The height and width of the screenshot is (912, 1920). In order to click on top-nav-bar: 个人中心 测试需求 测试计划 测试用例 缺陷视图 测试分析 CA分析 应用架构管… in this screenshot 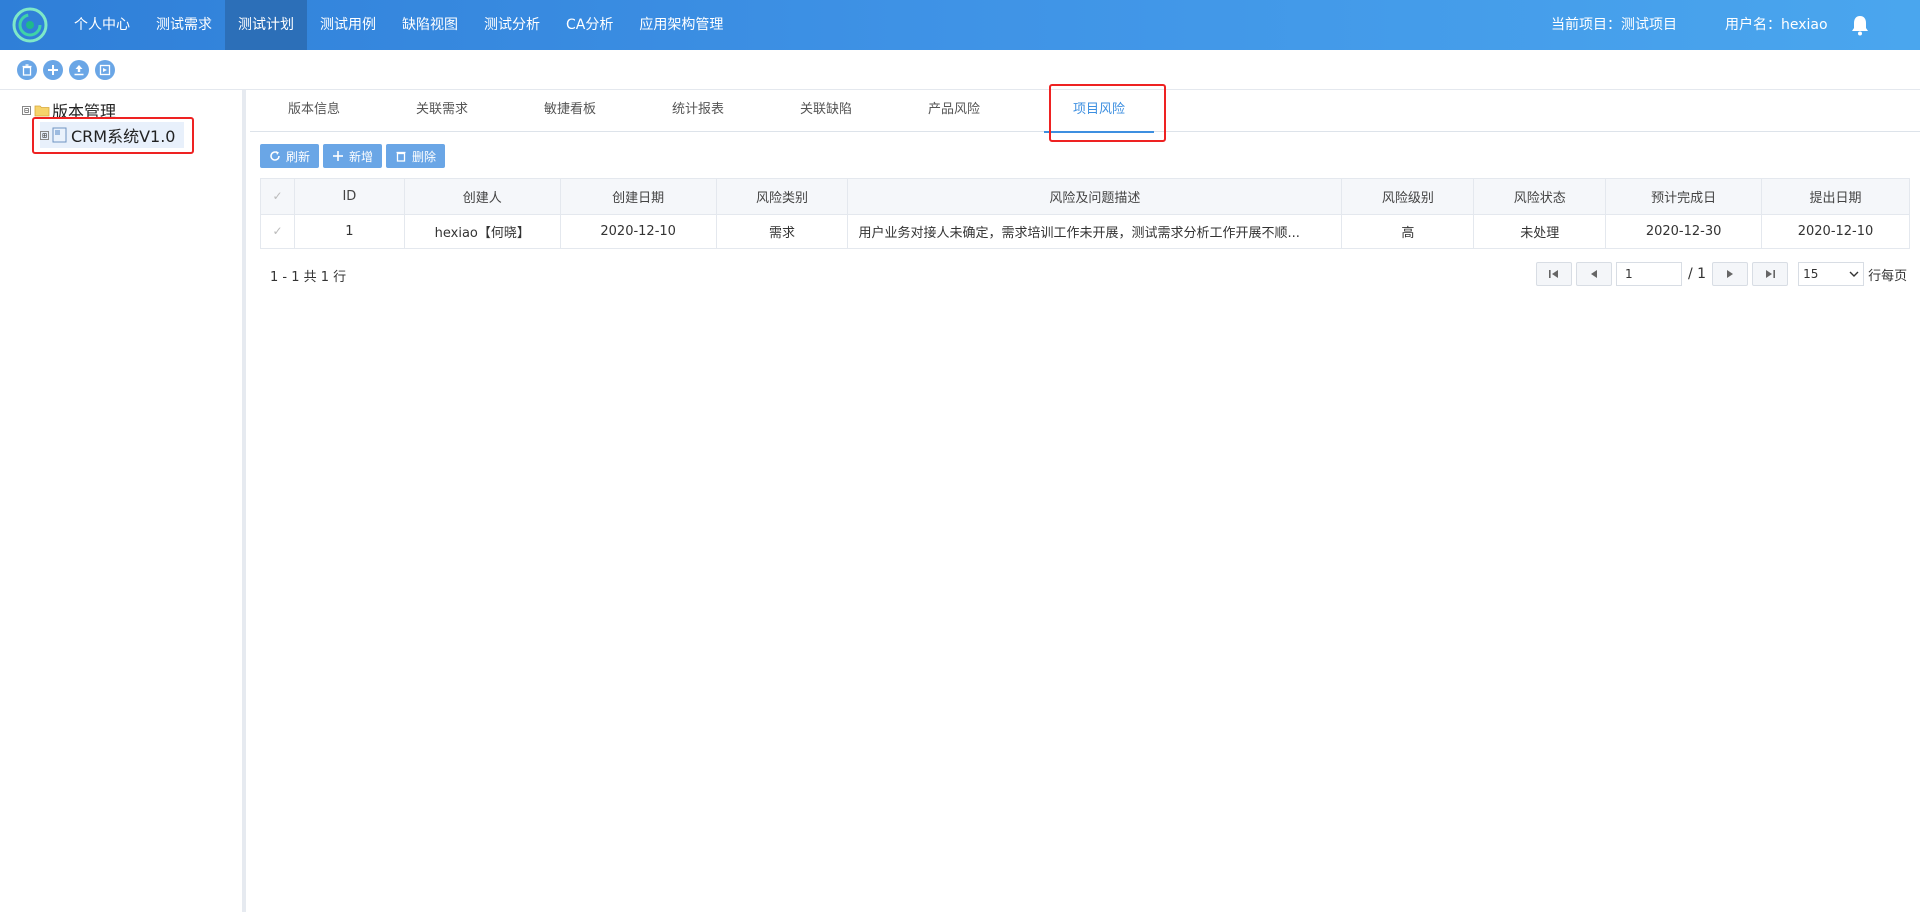, I will do `click(960, 25)`.